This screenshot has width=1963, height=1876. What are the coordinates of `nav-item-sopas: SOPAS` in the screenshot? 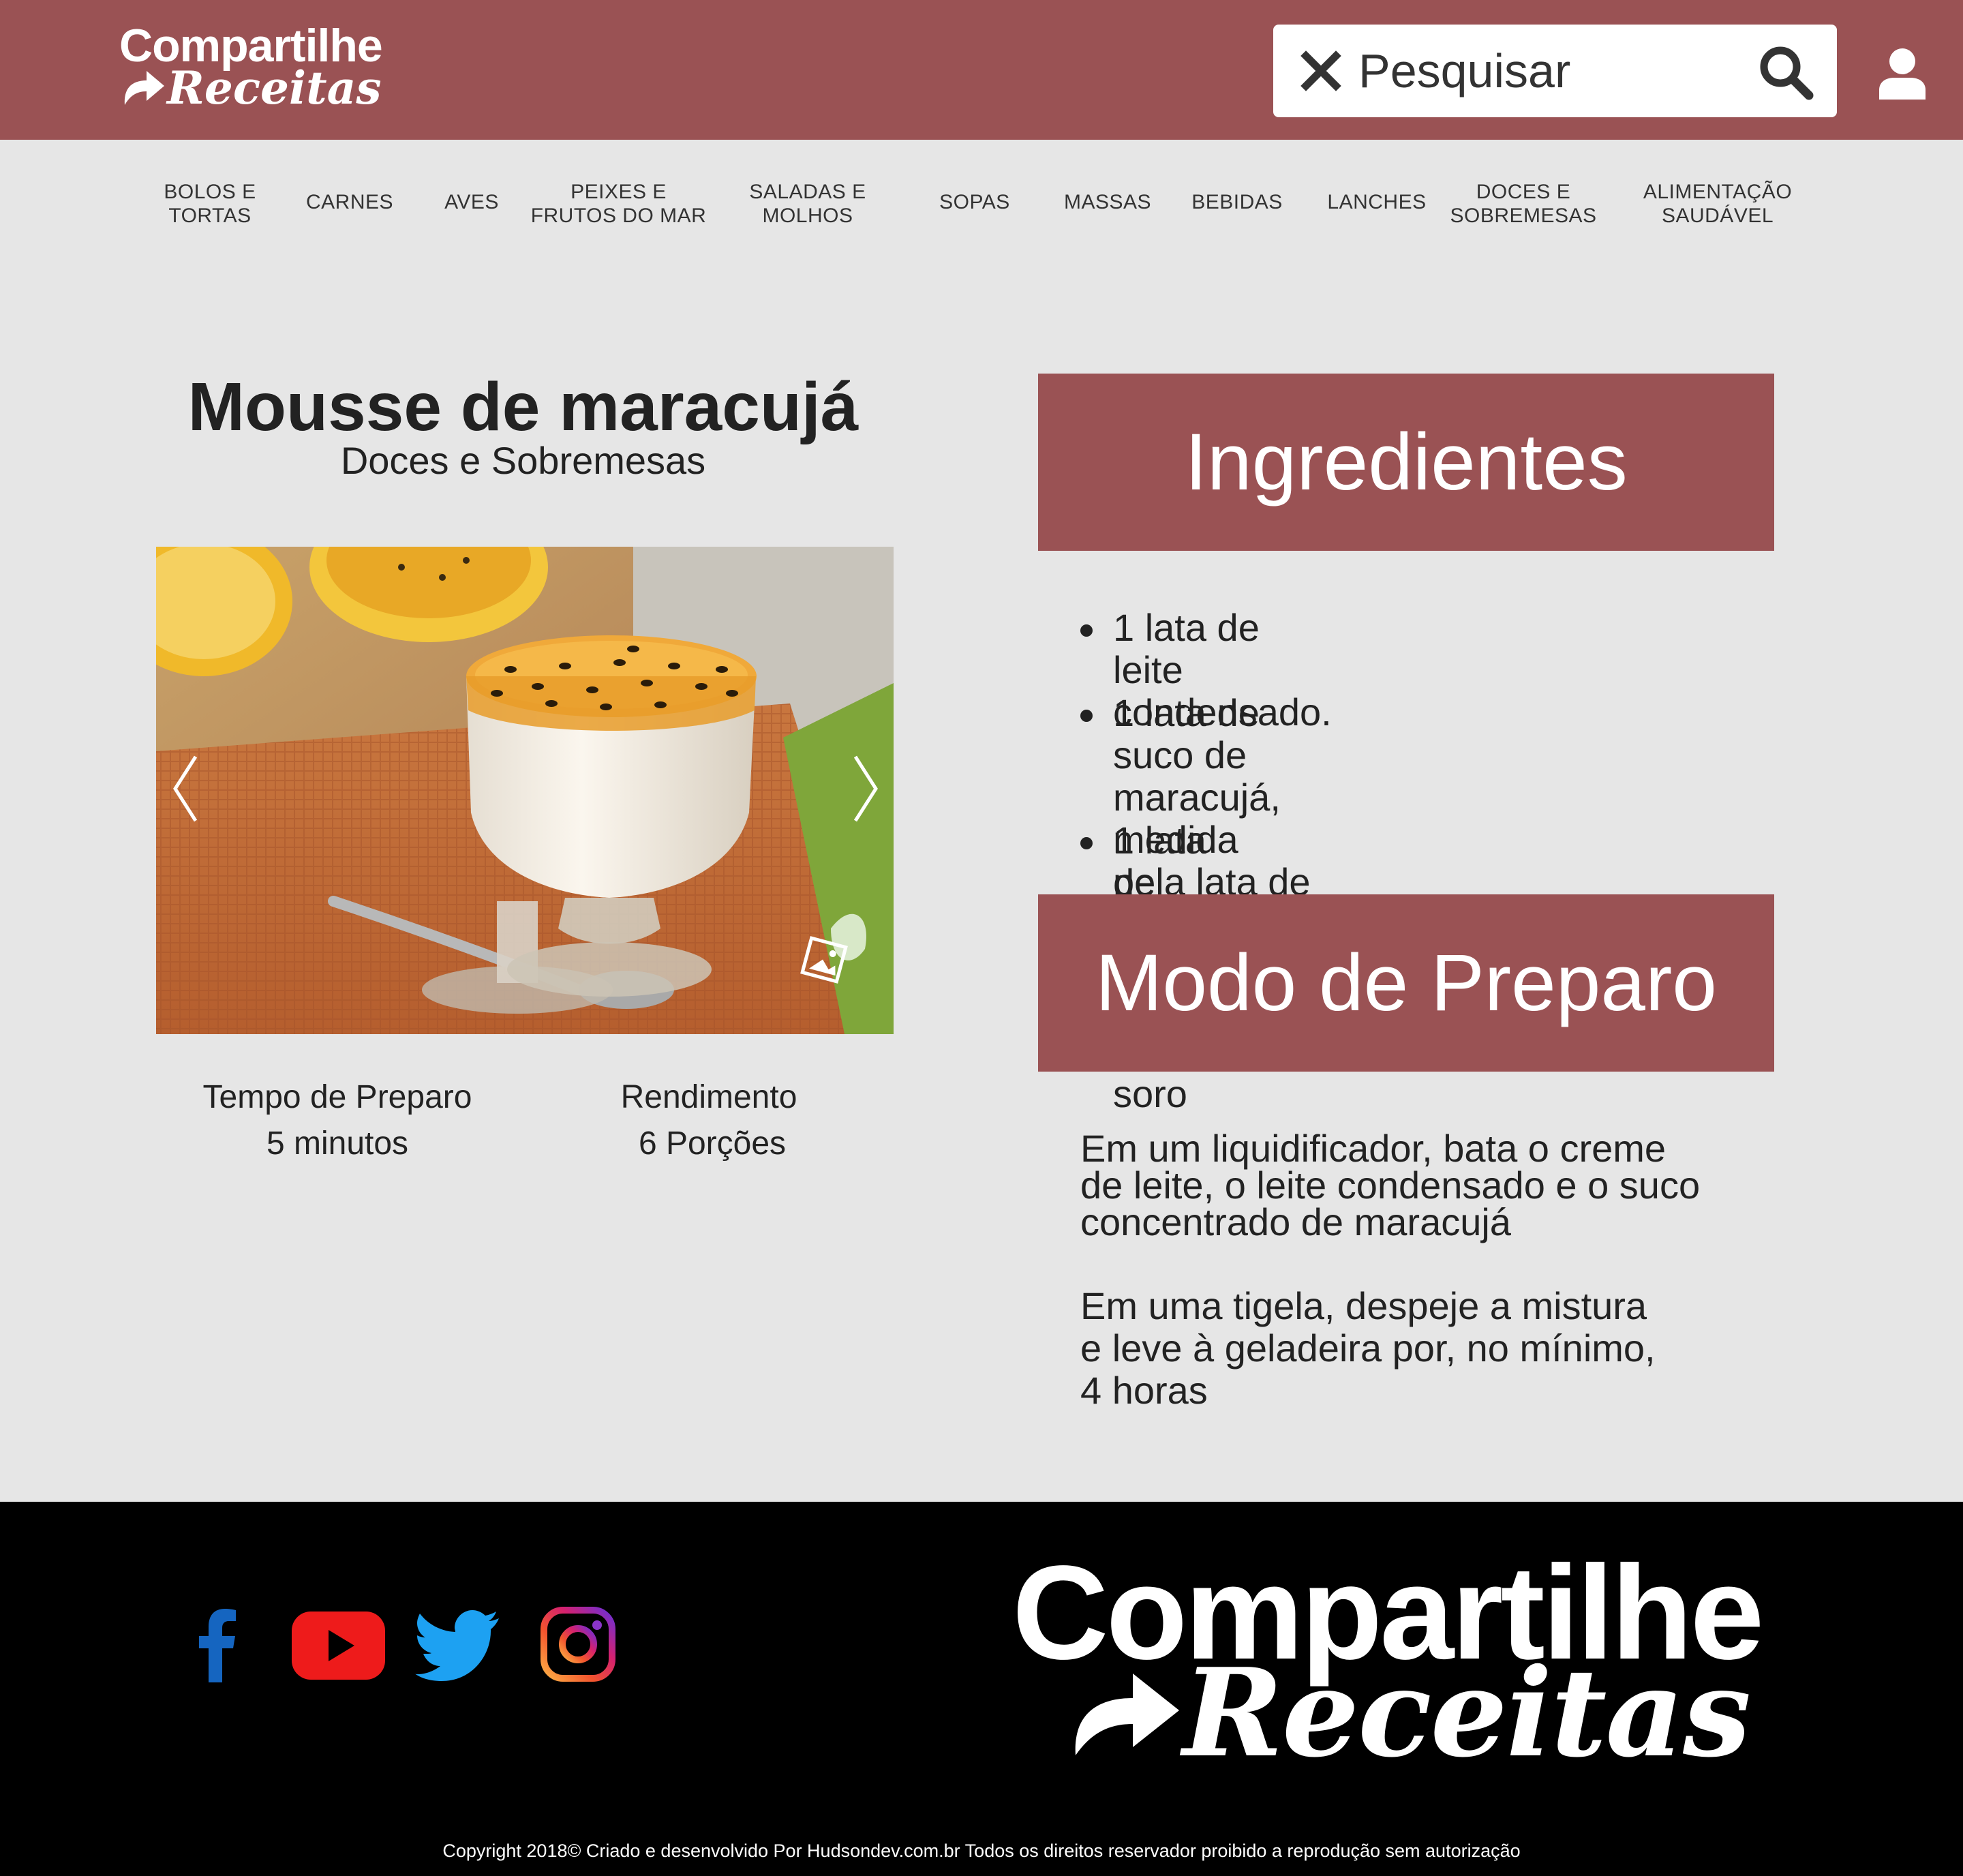 It's located at (974, 202).